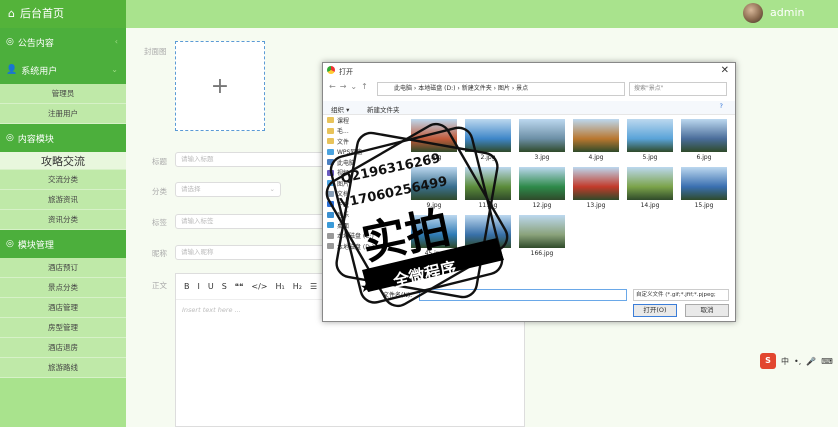 Image resolution: width=838 pixels, height=427 pixels. What do you see at coordinates (63, 288) in the screenshot?
I see `sidebar-item-scenic-category: 景点分类` at bounding box center [63, 288].